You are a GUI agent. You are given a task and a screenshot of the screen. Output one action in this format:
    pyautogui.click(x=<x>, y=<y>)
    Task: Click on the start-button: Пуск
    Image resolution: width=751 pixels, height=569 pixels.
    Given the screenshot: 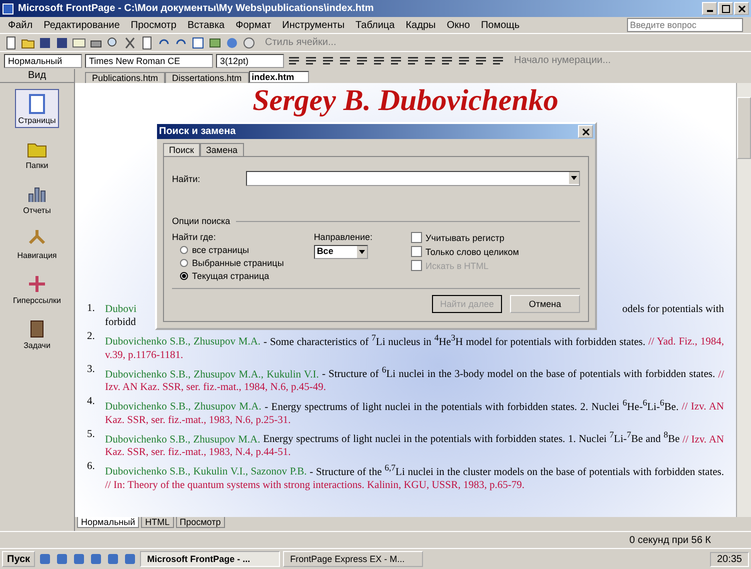 What is the action you would take?
    pyautogui.click(x=19, y=559)
    